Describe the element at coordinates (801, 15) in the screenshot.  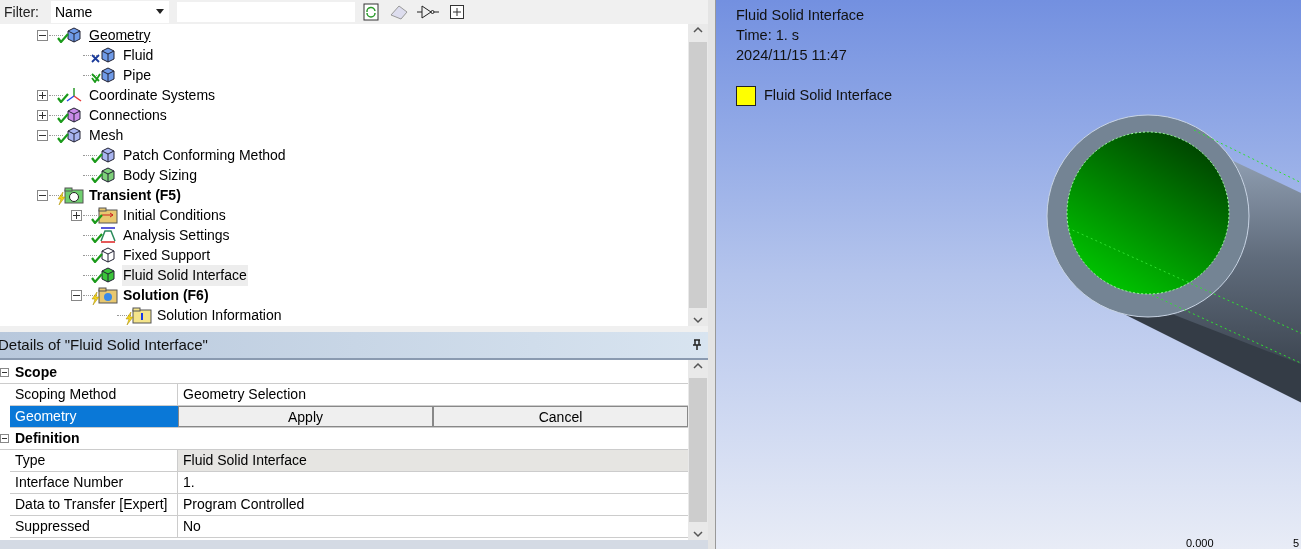
I see `annotation-text: Fluid Solid Interface` at that location.